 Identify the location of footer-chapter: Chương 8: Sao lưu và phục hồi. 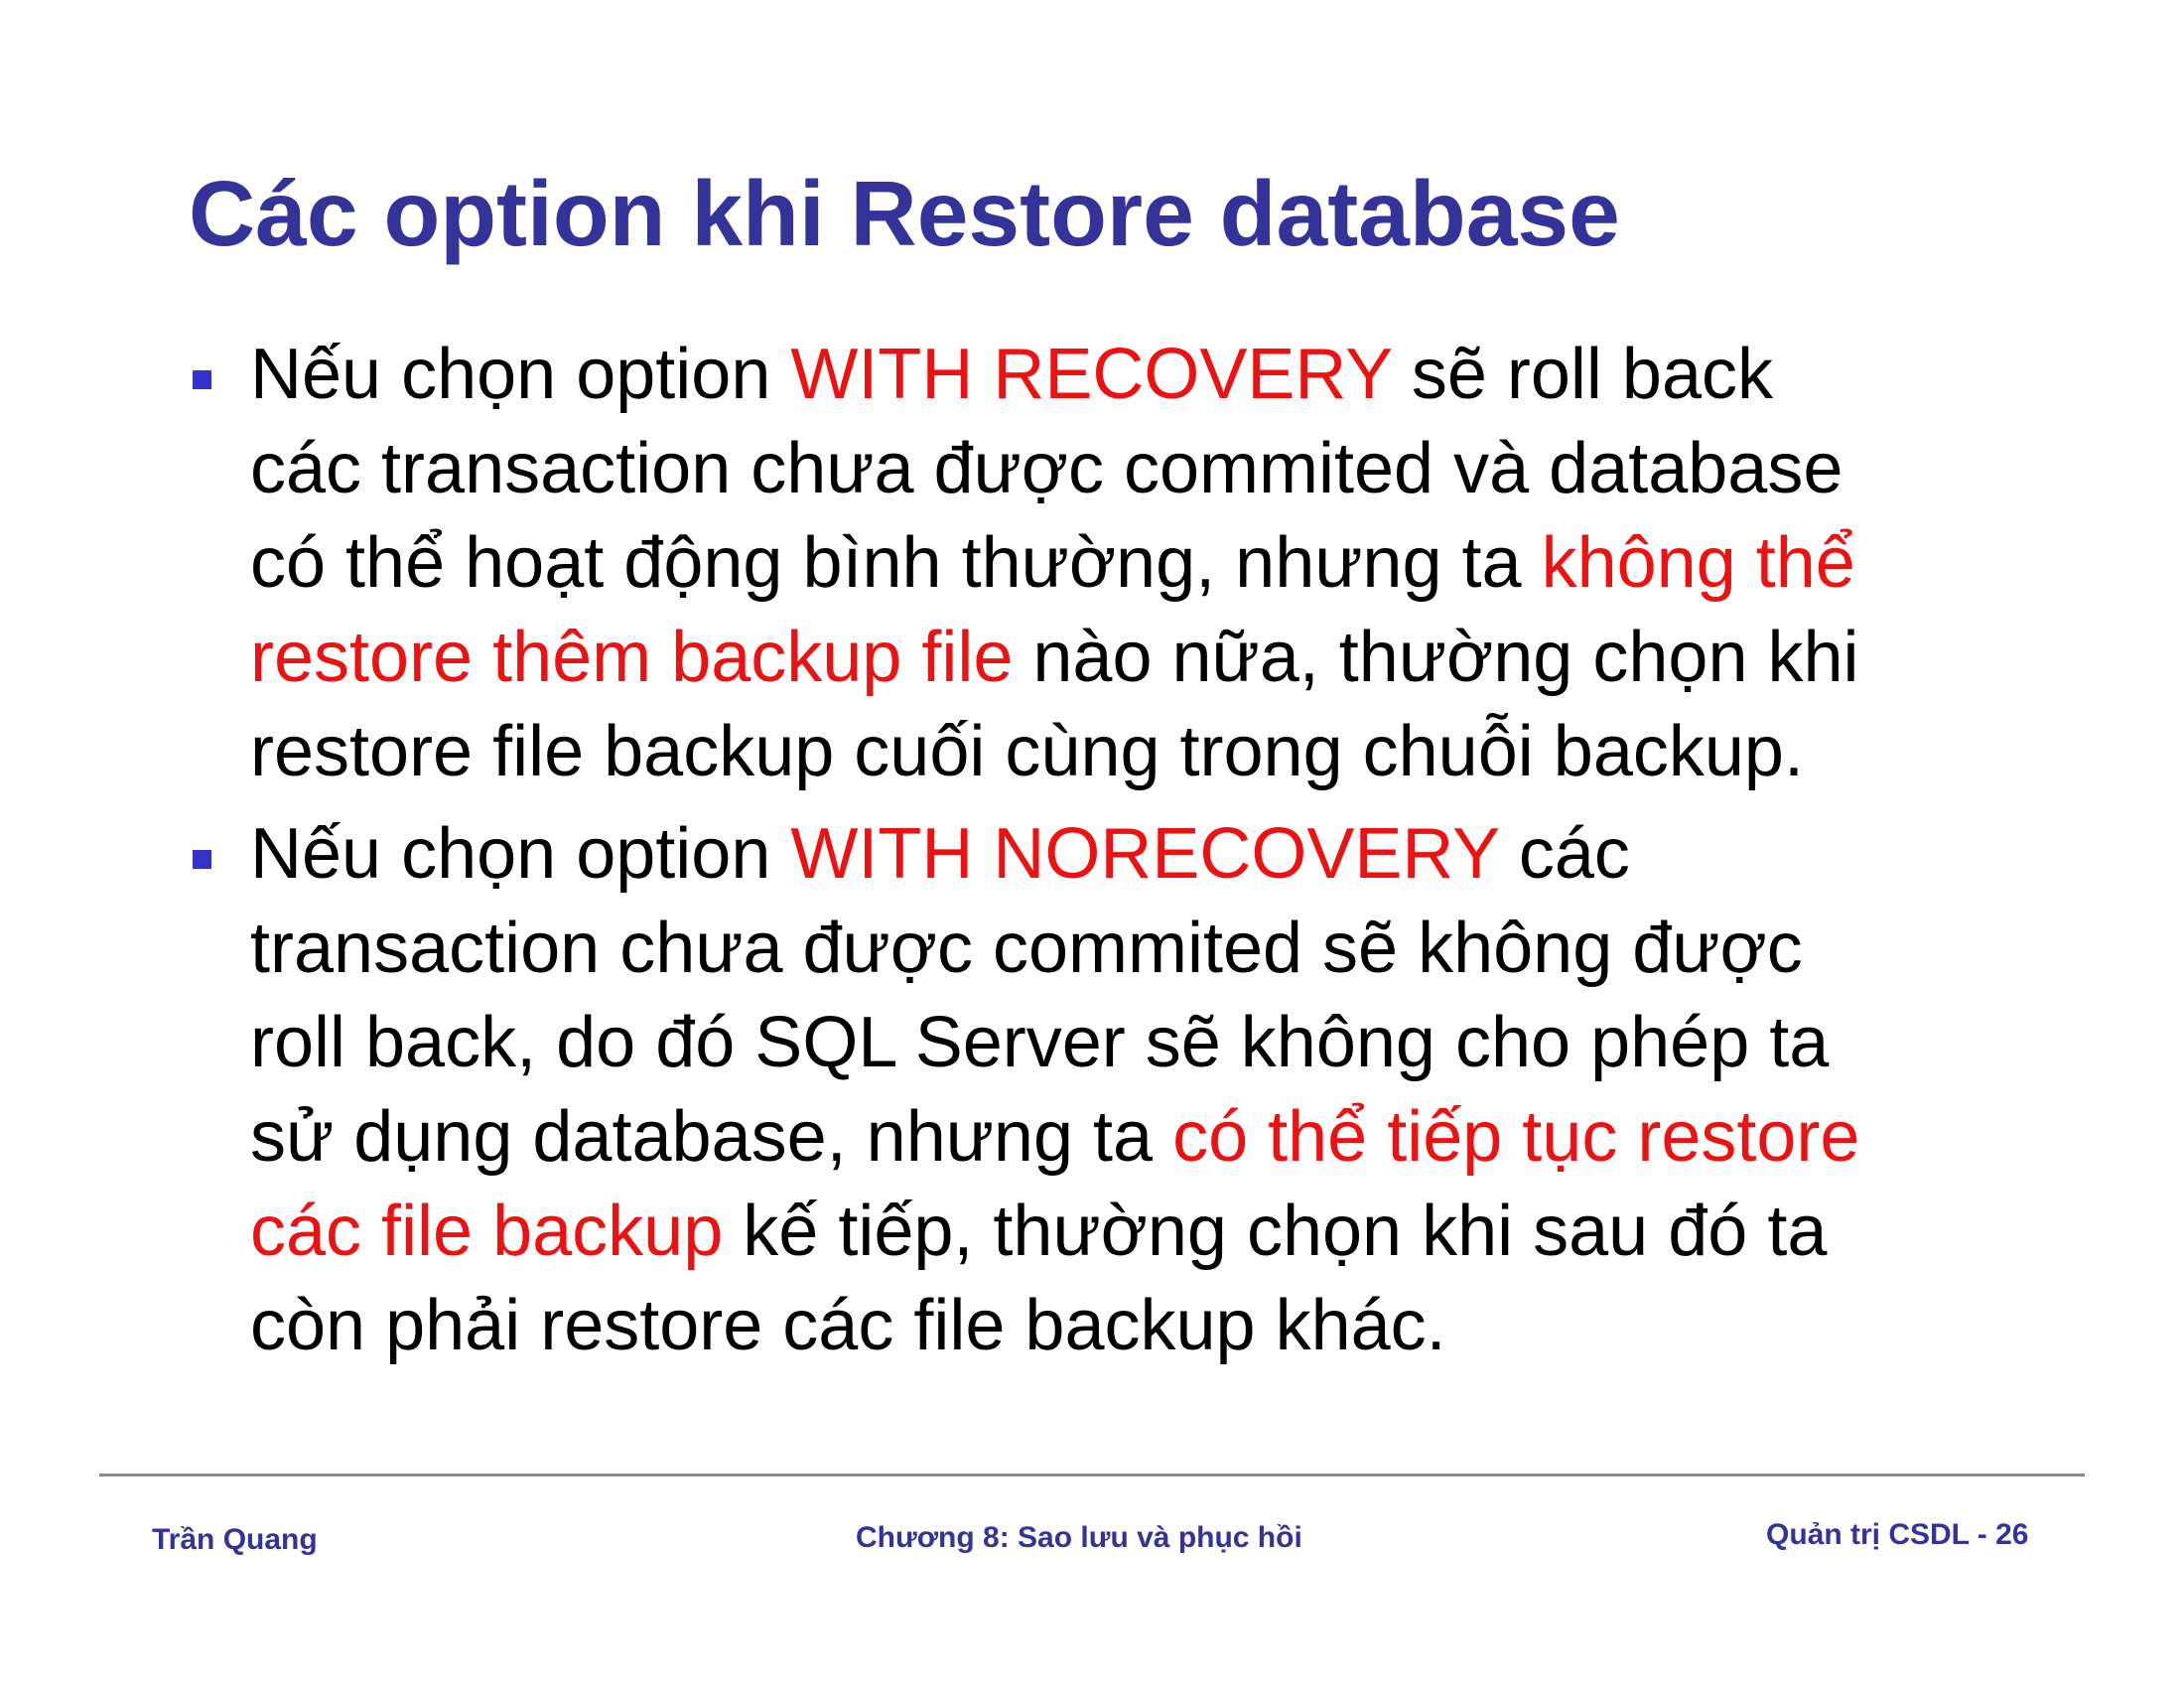
(1079, 1537).